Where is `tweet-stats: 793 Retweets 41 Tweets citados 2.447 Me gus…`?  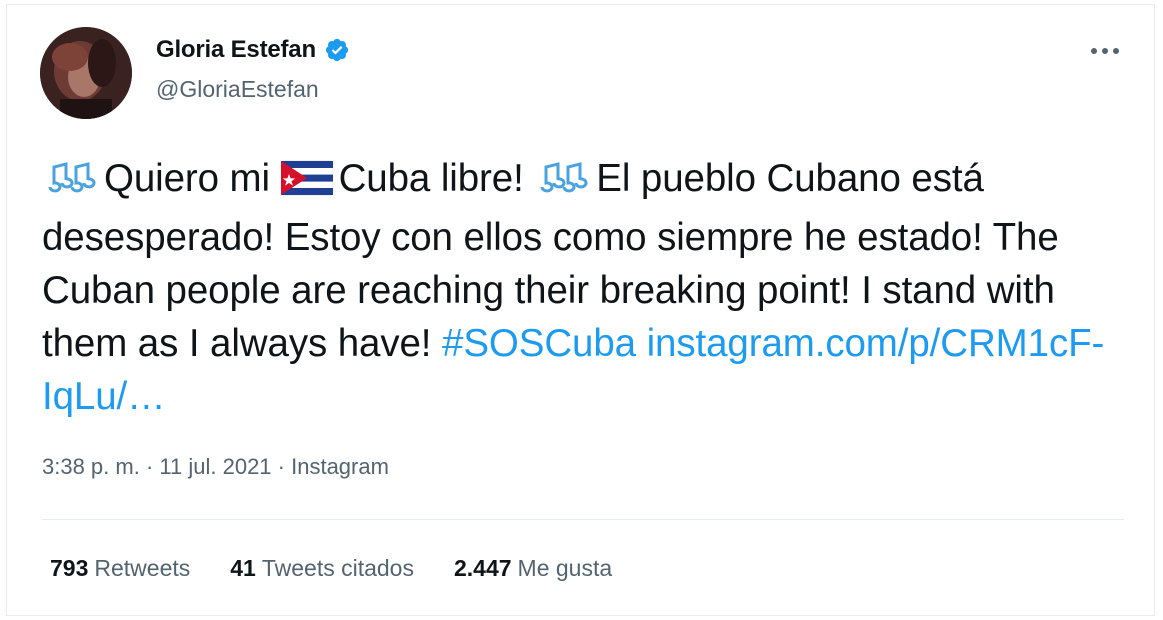 tweet-stats: 793 Retweets 41 Tweets citados 2.447 Me gus… is located at coordinates (331, 568).